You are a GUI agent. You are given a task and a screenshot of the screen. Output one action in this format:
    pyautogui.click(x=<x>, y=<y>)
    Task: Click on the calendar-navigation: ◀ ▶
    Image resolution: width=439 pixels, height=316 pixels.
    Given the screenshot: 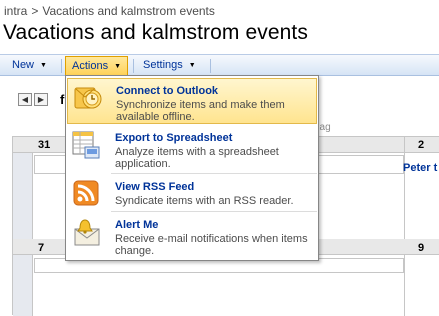 What is the action you would take?
    pyautogui.click(x=34, y=99)
    